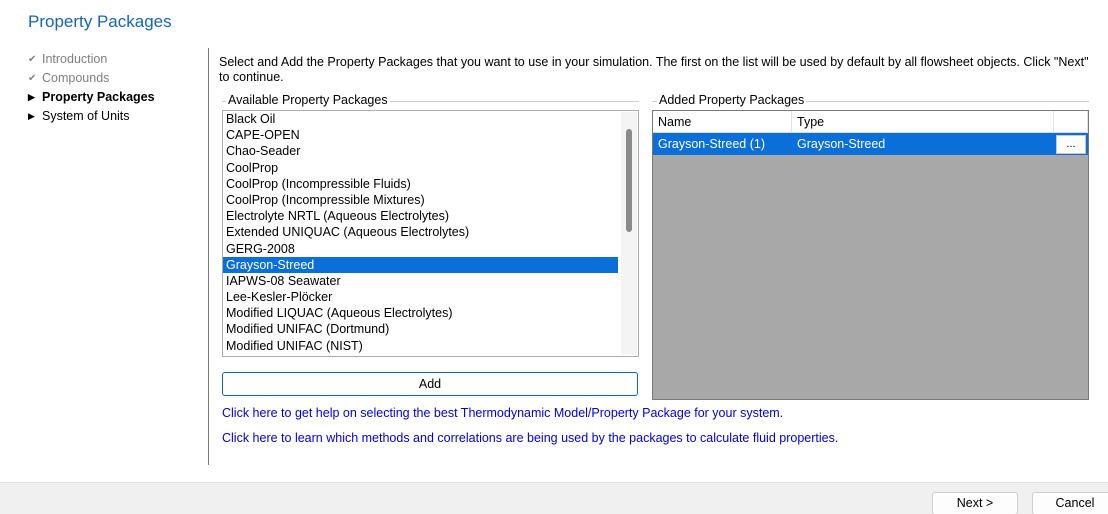  Describe the element at coordinates (115, 78) in the screenshot. I see `nav-step-compounds: ✔ Compounds` at that location.